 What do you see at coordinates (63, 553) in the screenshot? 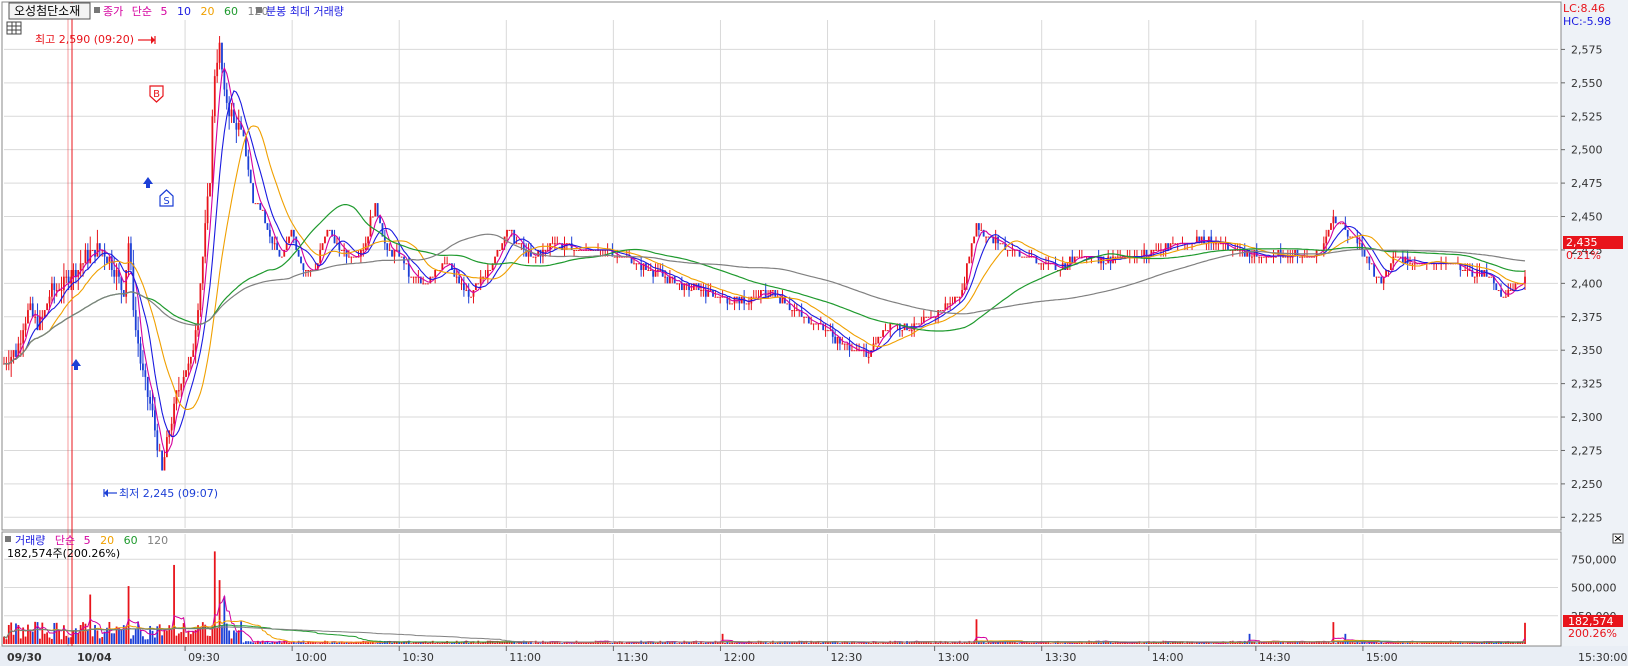
I see `volume-current-text: 182,574주(200.26%)` at bounding box center [63, 553].